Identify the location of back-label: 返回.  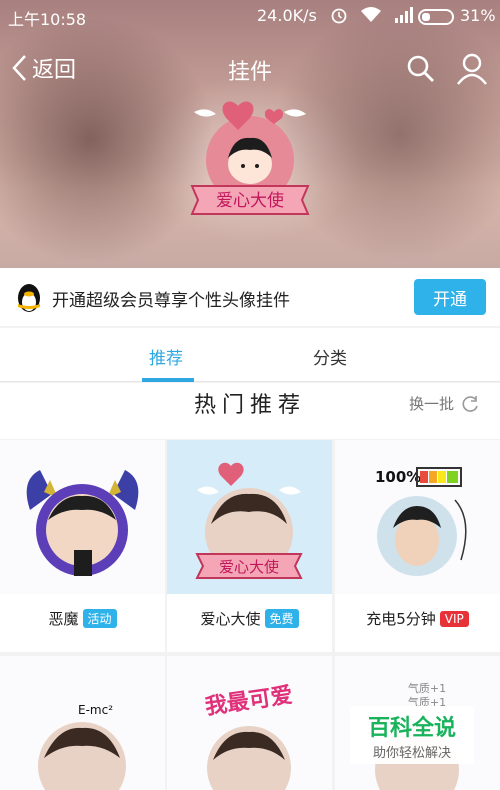
(54, 70).